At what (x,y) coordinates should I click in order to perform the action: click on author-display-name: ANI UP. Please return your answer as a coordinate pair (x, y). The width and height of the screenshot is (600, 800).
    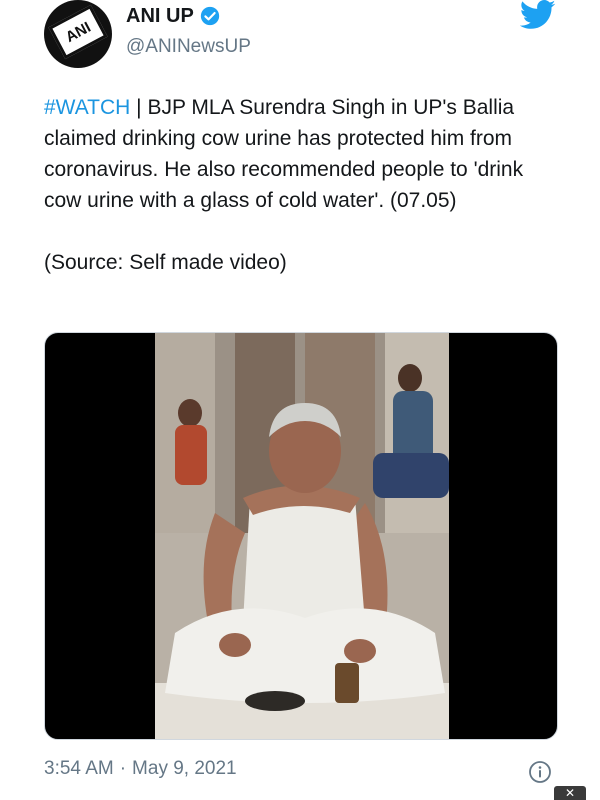
    Looking at the image, I should click on (160, 16).